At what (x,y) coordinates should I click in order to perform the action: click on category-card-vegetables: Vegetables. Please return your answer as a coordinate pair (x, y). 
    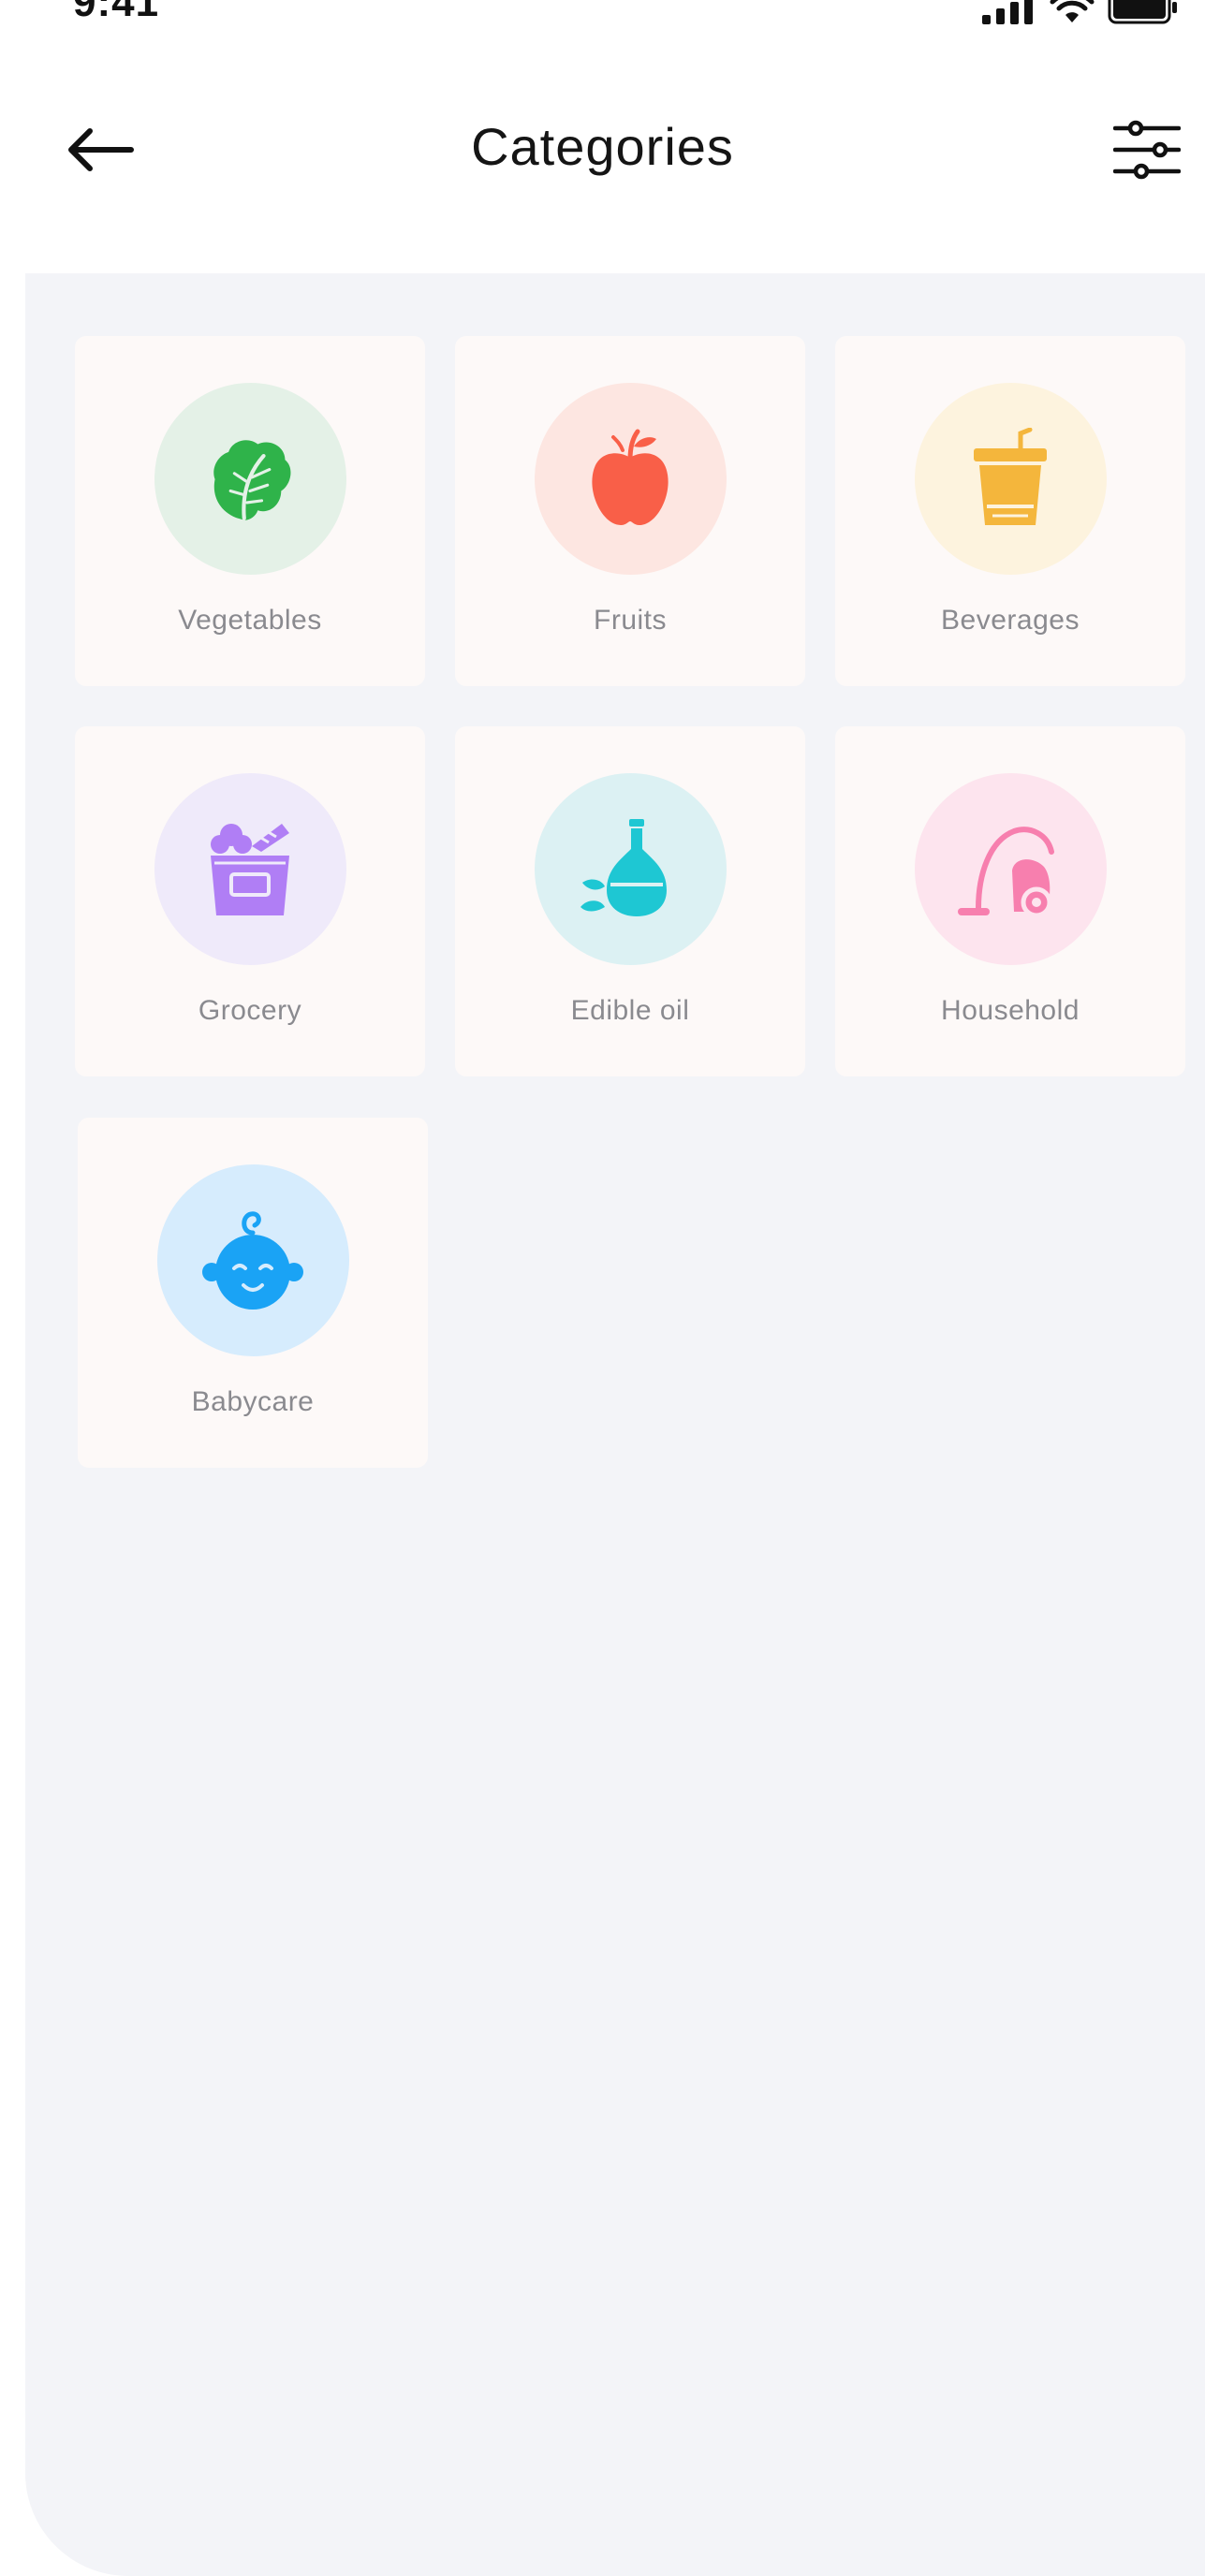
    Looking at the image, I should click on (250, 511).